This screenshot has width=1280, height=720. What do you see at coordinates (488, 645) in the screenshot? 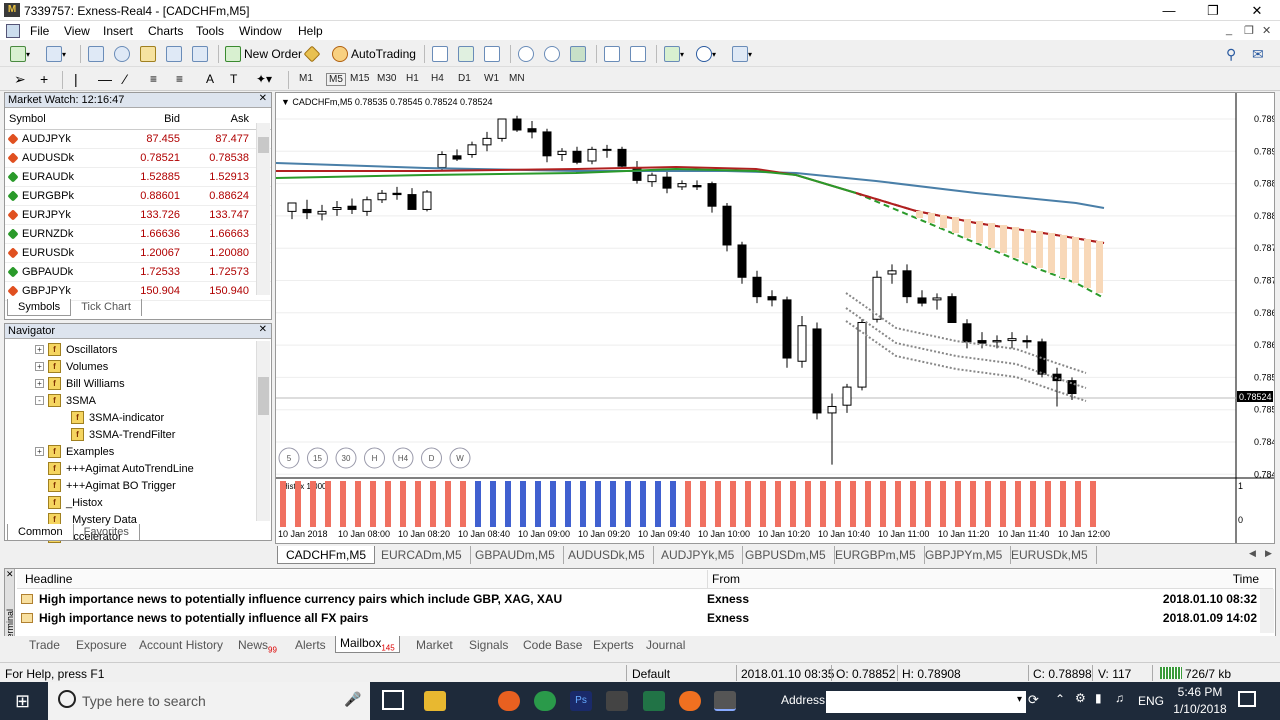
I see `tab-signals: Signals` at bounding box center [488, 645].